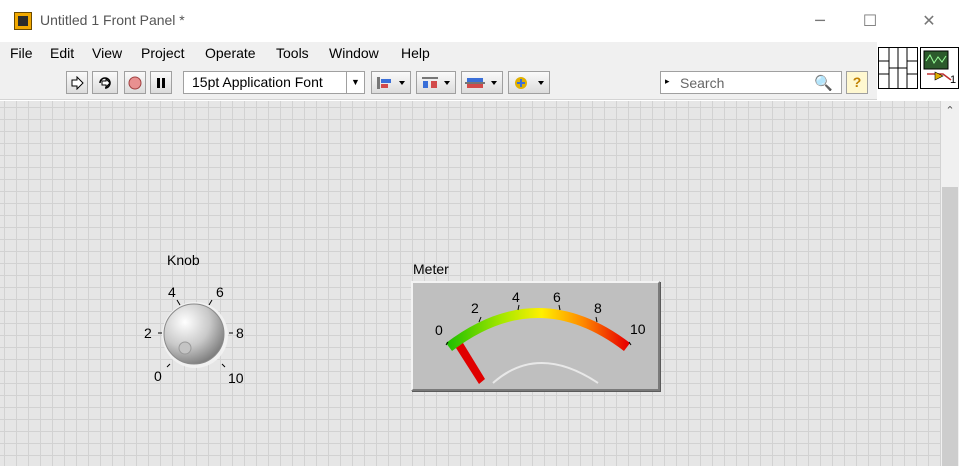  I want to click on menu-tools: Tools, so click(292, 53).